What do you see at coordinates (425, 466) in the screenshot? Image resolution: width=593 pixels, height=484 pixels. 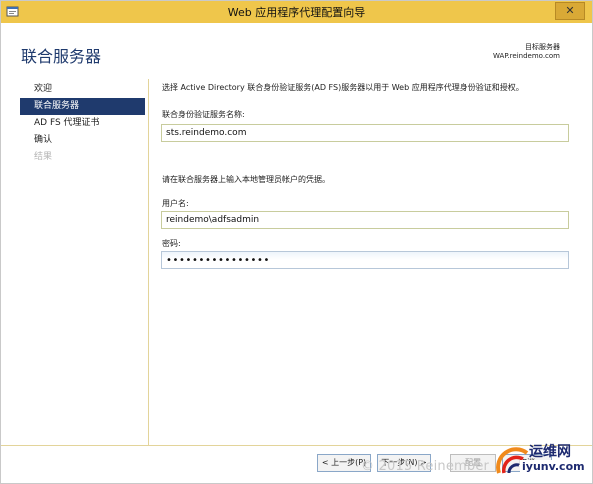 I see `copyright-watermark: © 2015 Reinember` at bounding box center [425, 466].